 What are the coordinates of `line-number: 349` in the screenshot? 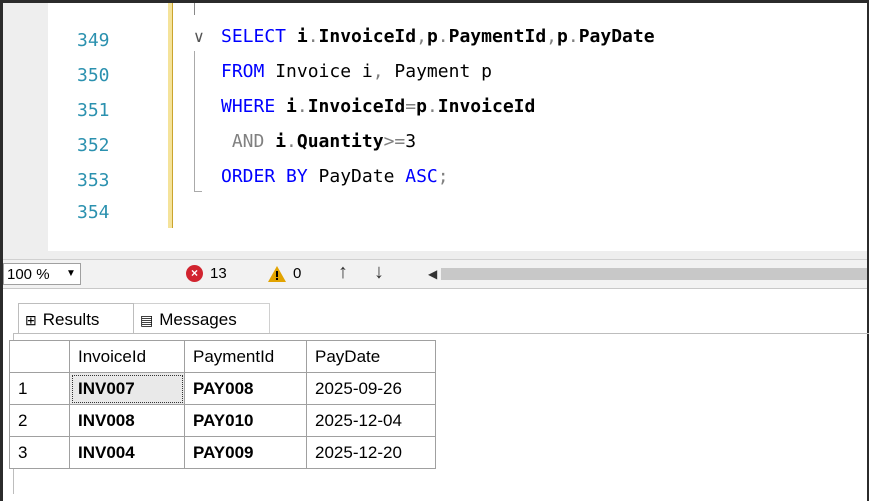 It's located at (93, 40).